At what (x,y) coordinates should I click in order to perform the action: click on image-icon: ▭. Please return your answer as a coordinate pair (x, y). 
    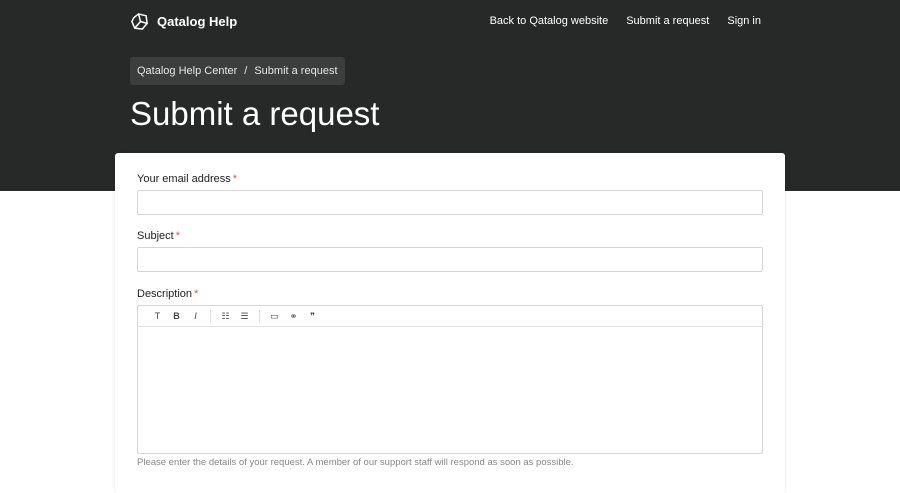
    Looking at the image, I should click on (274, 316).